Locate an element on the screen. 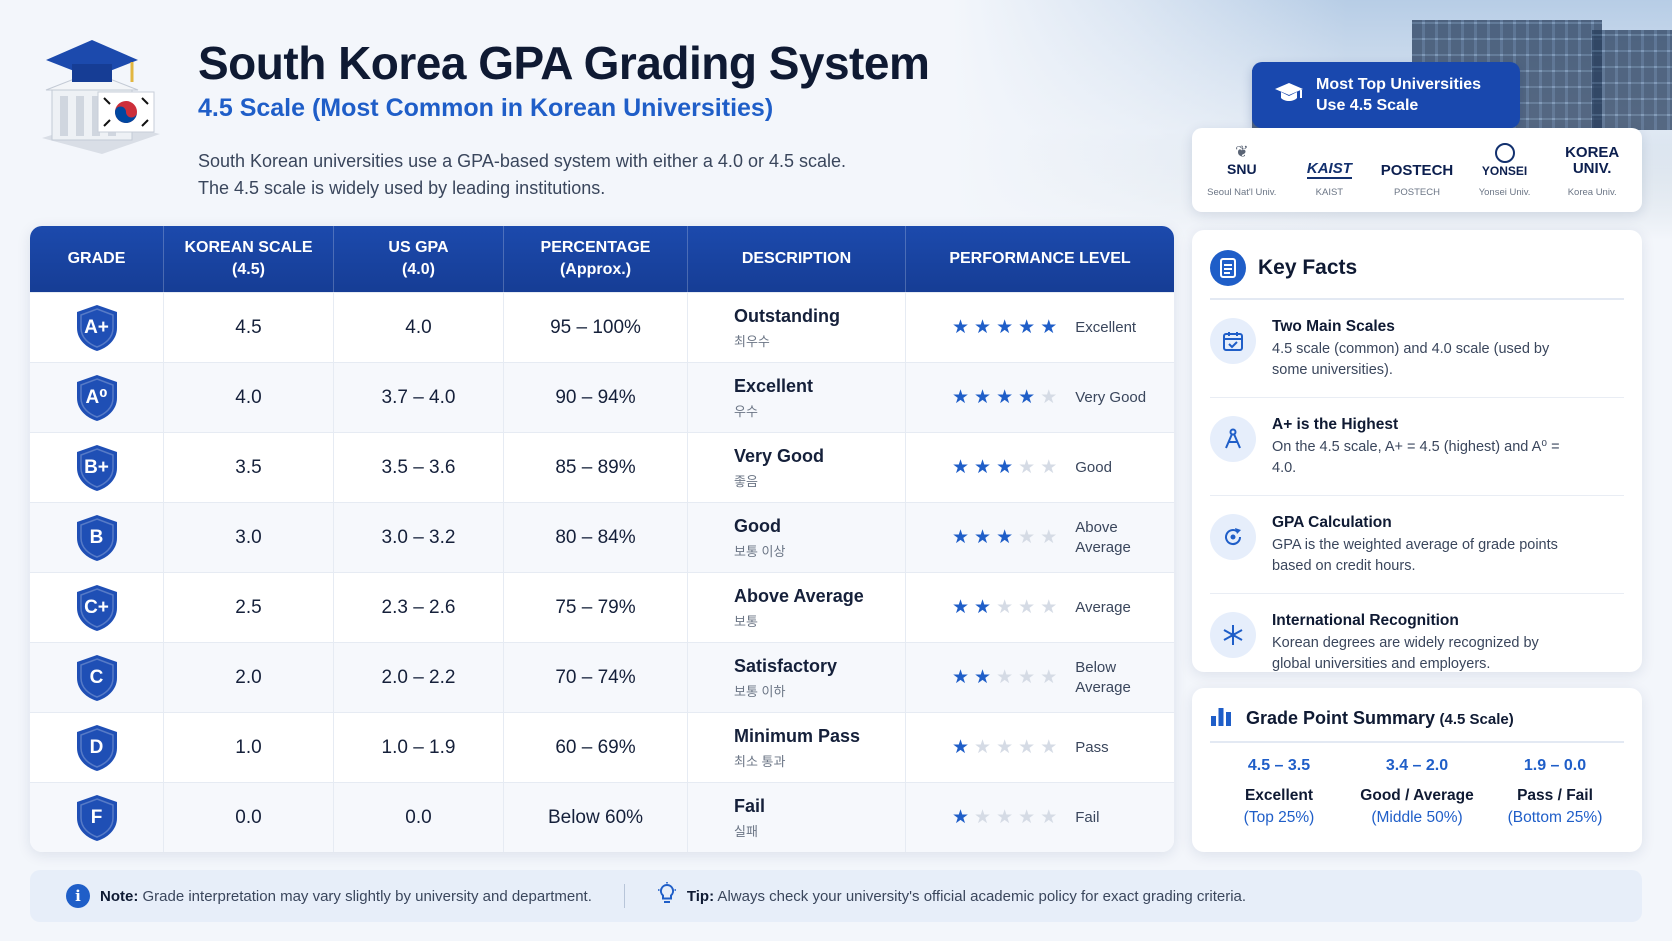 The height and width of the screenshot is (941, 1672). grade-cell: D is located at coordinates (97, 747).